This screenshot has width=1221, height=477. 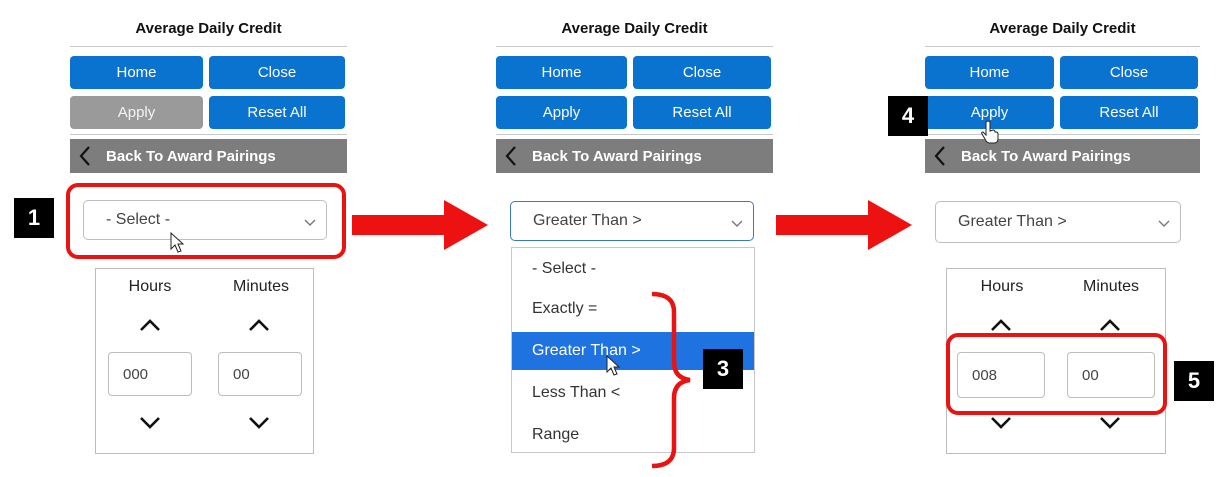 I want to click on bracket-highlight-icon, so click(x=672, y=383).